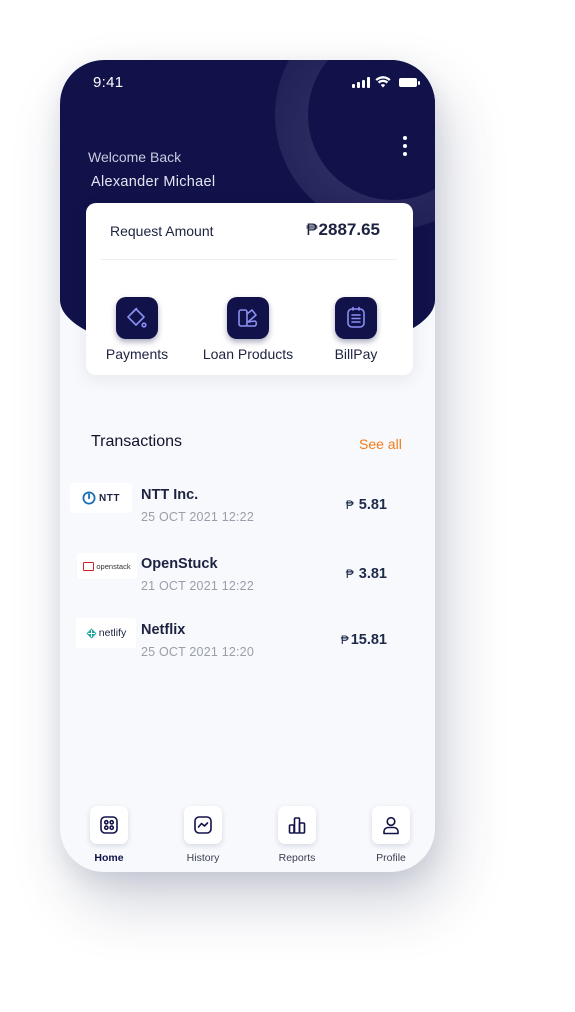 The image size is (575, 1012). Describe the element at coordinates (109, 825) in the screenshot. I see `home-icon` at that location.